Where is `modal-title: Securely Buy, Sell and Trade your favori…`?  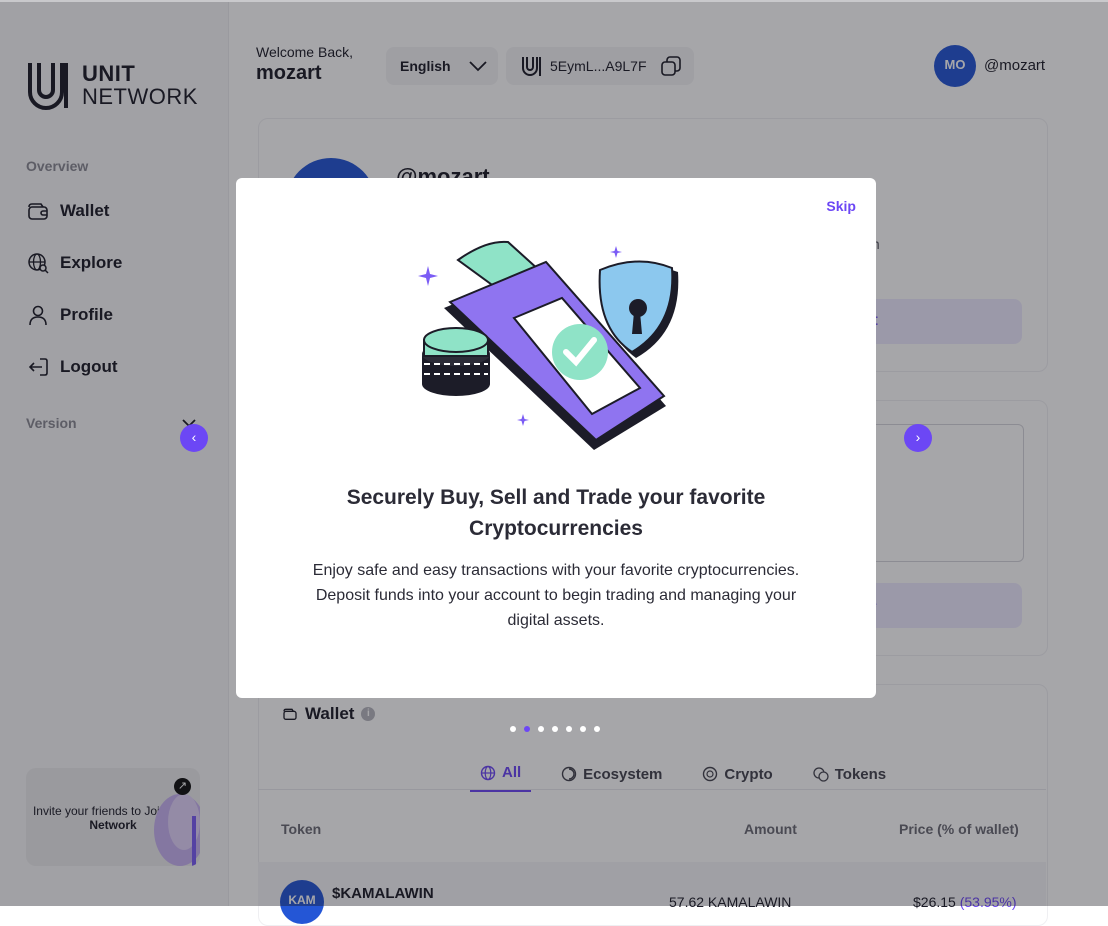
modal-title: Securely Buy, Sell and Trade your favori… is located at coordinates (556, 513).